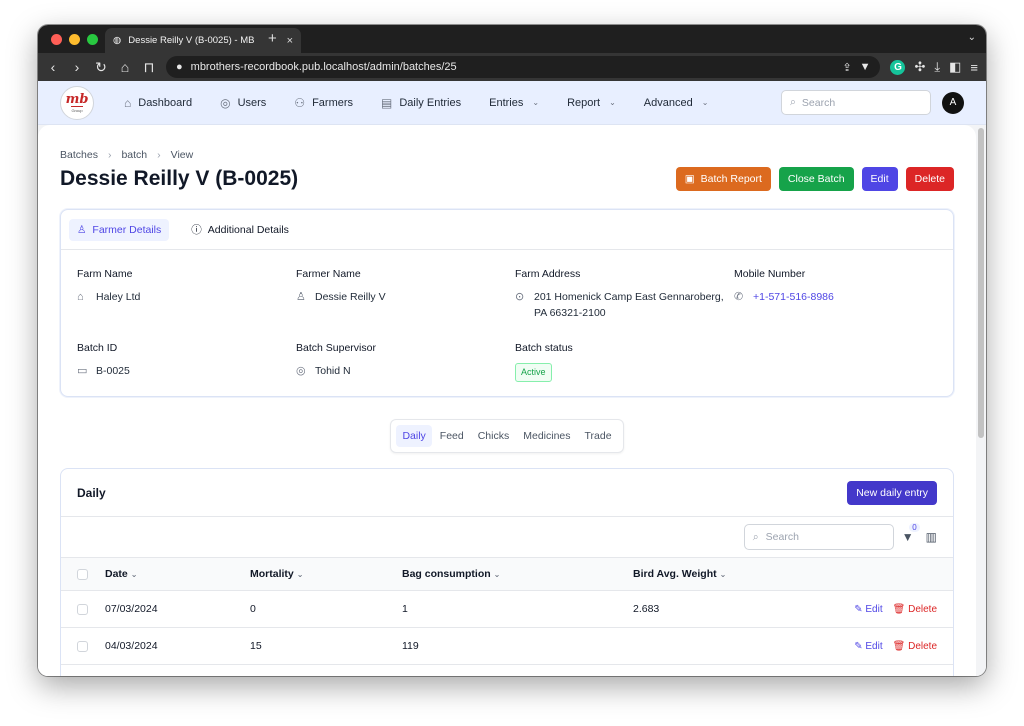 This screenshot has height=726, width=1024. I want to click on farmer-name-label: Farmer Name, so click(328, 274).